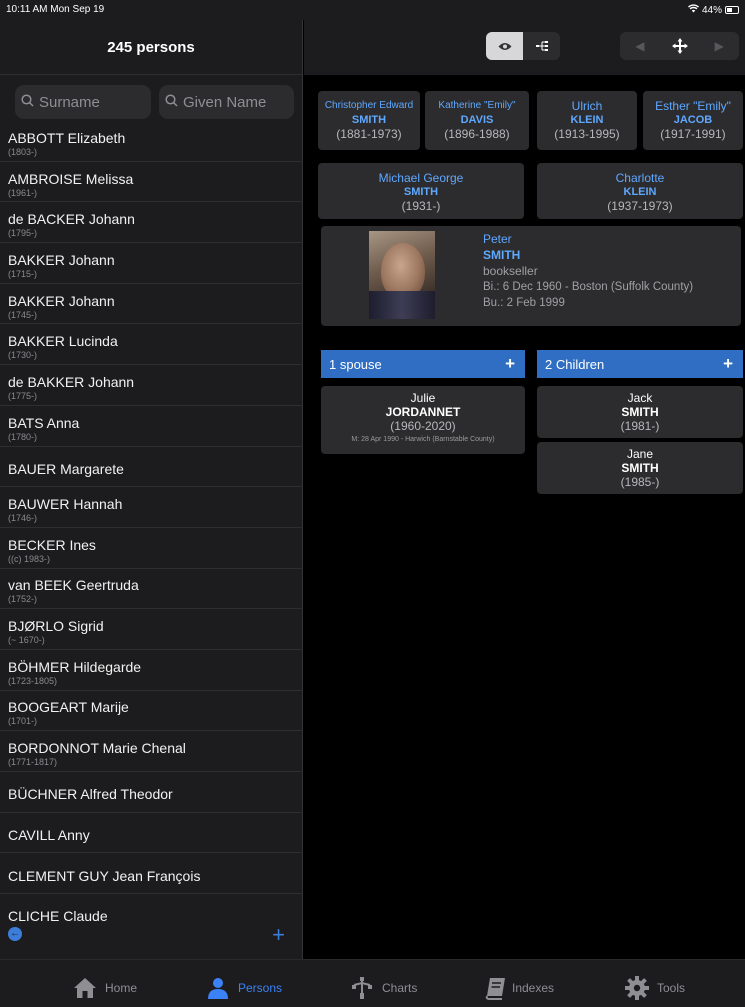 This screenshot has width=745, height=1007. I want to click on person-list-item: BJØRLO Sigrid (~ 1670-), so click(151, 629).